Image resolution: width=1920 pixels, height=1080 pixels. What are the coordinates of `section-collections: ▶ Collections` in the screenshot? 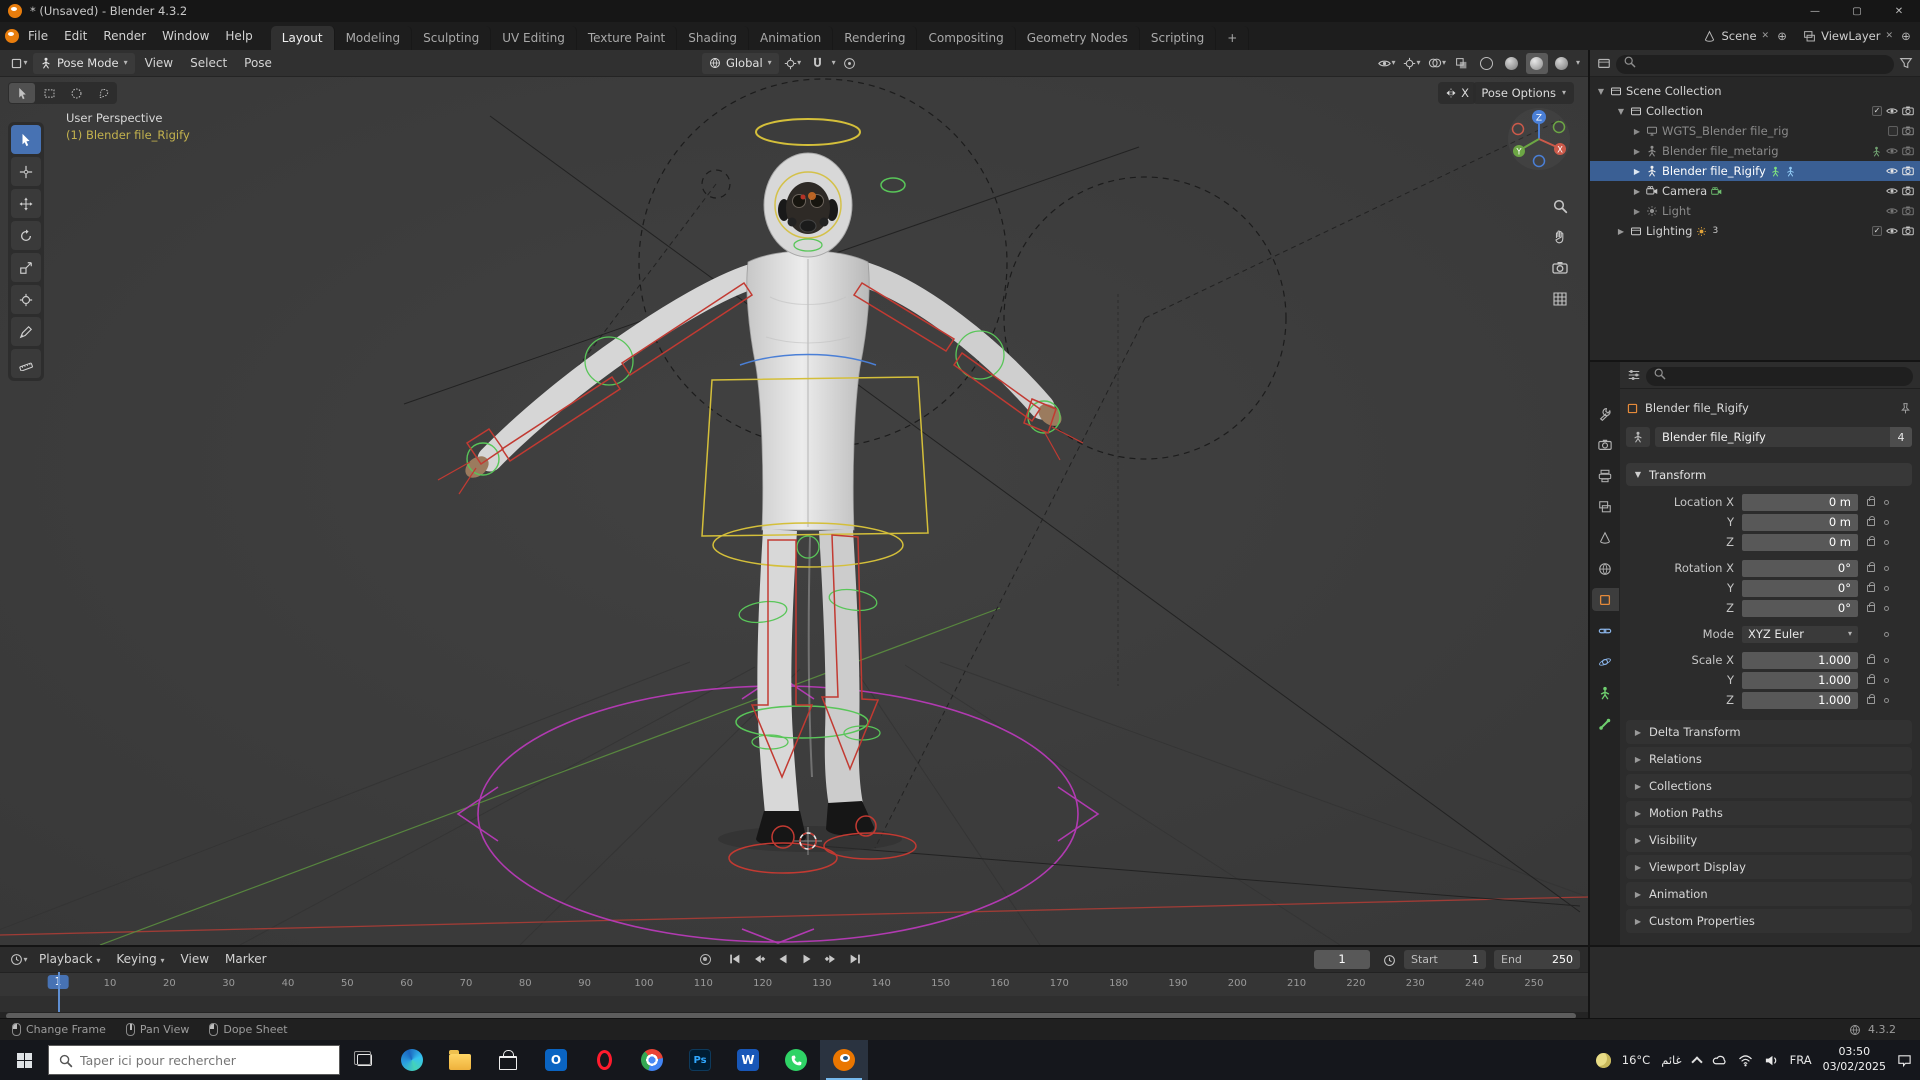 It's located at (1769, 786).